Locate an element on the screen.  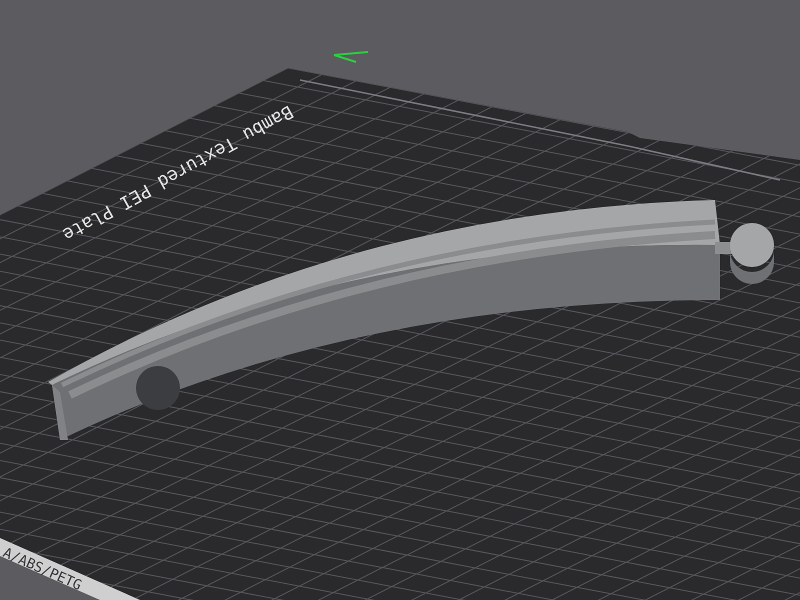
axis-icon is located at coordinates (351, 57).